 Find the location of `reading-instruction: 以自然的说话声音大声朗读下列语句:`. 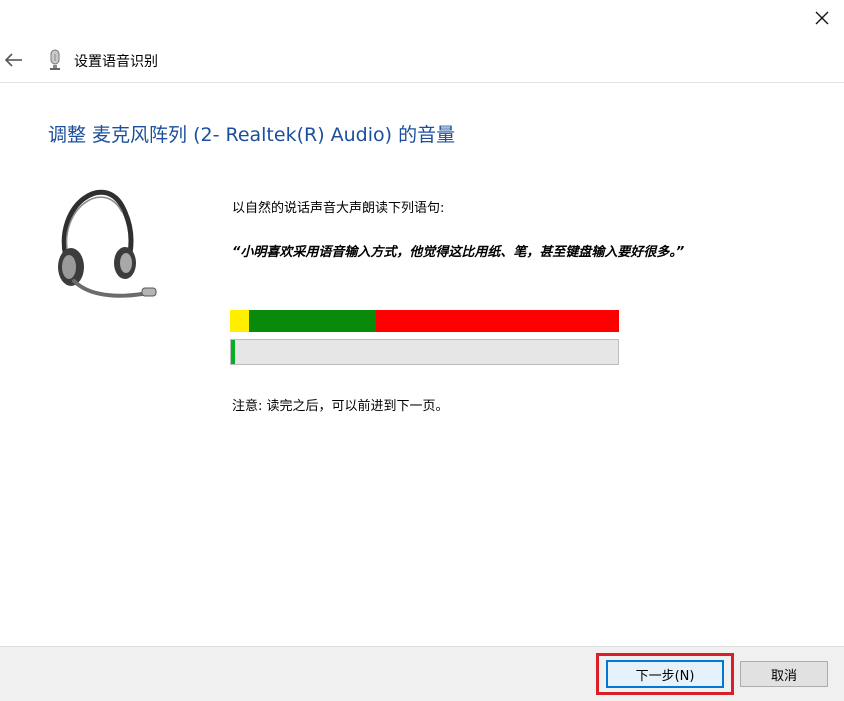

reading-instruction: 以自然的说话声音大声朗读下列语句: is located at coordinates (338, 208).